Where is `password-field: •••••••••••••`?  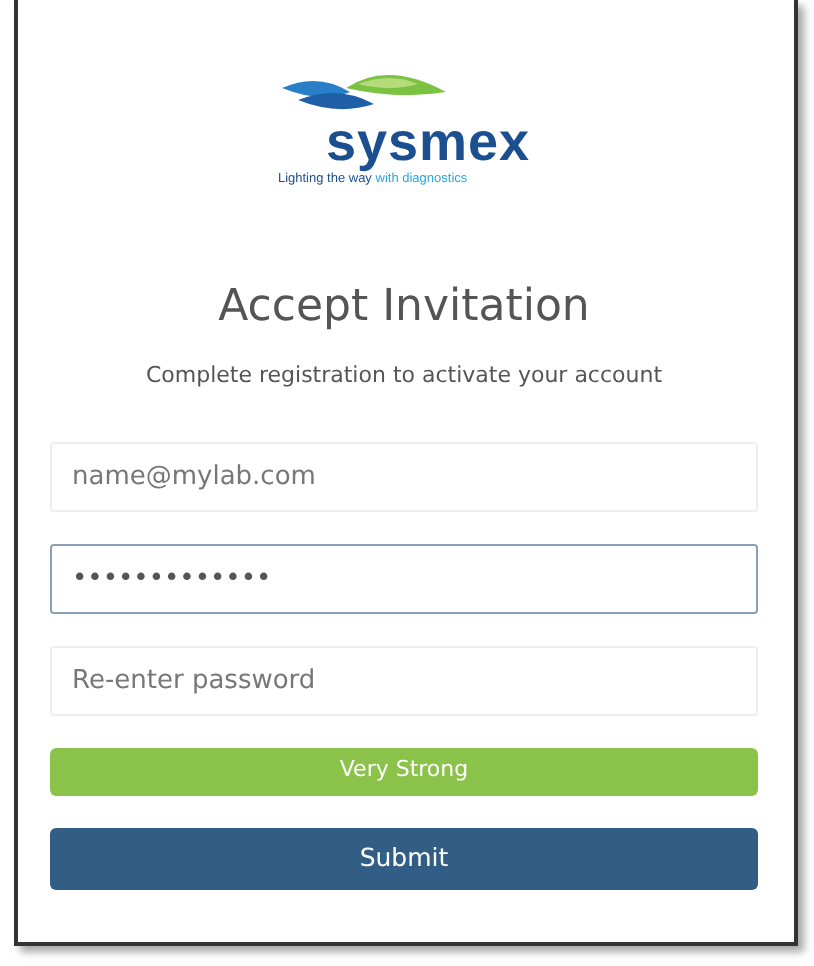 password-field: ••••••••••••• is located at coordinates (404, 578).